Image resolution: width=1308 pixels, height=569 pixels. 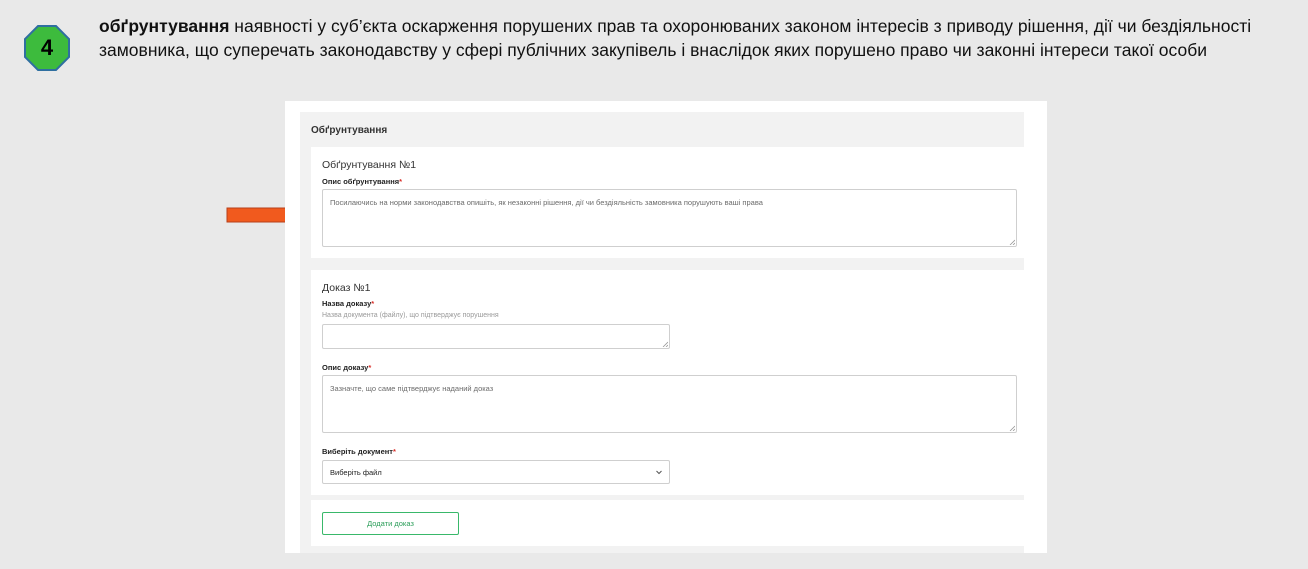 What do you see at coordinates (346, 288) in the screenshot?
I see `evidence-title: Доказ №1` at bounding box center [346, 288].